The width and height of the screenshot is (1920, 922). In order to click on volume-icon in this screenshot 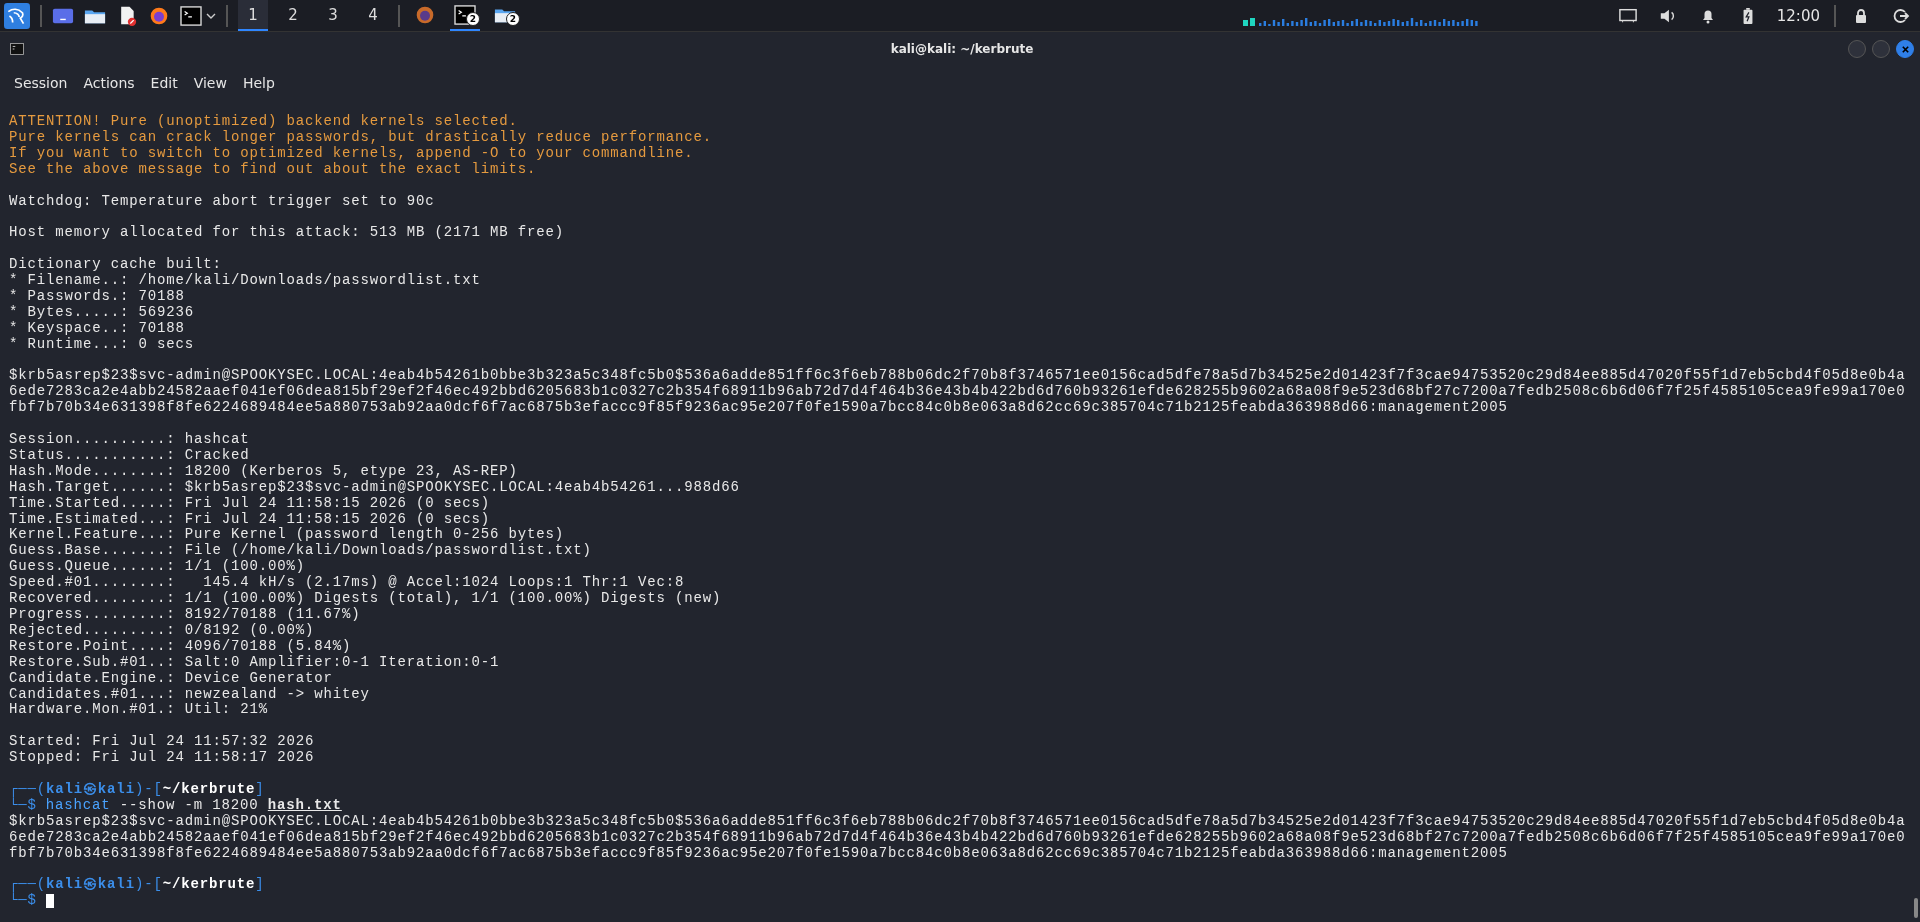, I will do `click(1667, 15)`.